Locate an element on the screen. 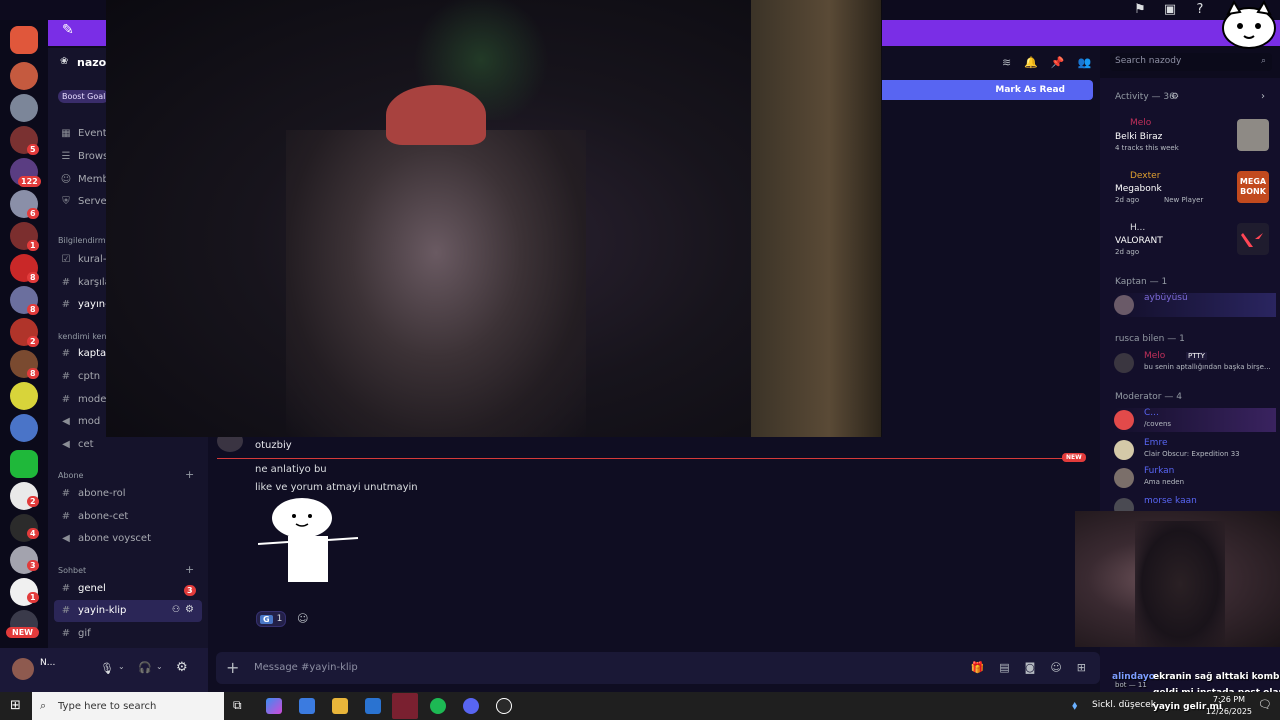  unread-badge: 8 is located at coordinates (33, 373).